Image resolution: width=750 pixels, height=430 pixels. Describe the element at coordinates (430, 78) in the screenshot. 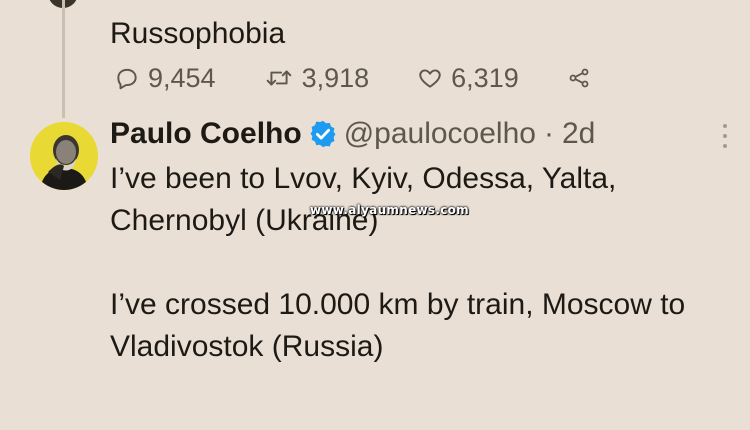

I see `heart-icon` at that location.